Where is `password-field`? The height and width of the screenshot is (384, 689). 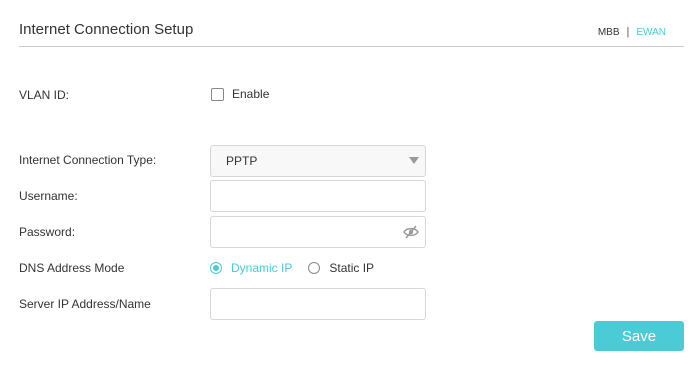 password-field is located at coordinates (318, 232).